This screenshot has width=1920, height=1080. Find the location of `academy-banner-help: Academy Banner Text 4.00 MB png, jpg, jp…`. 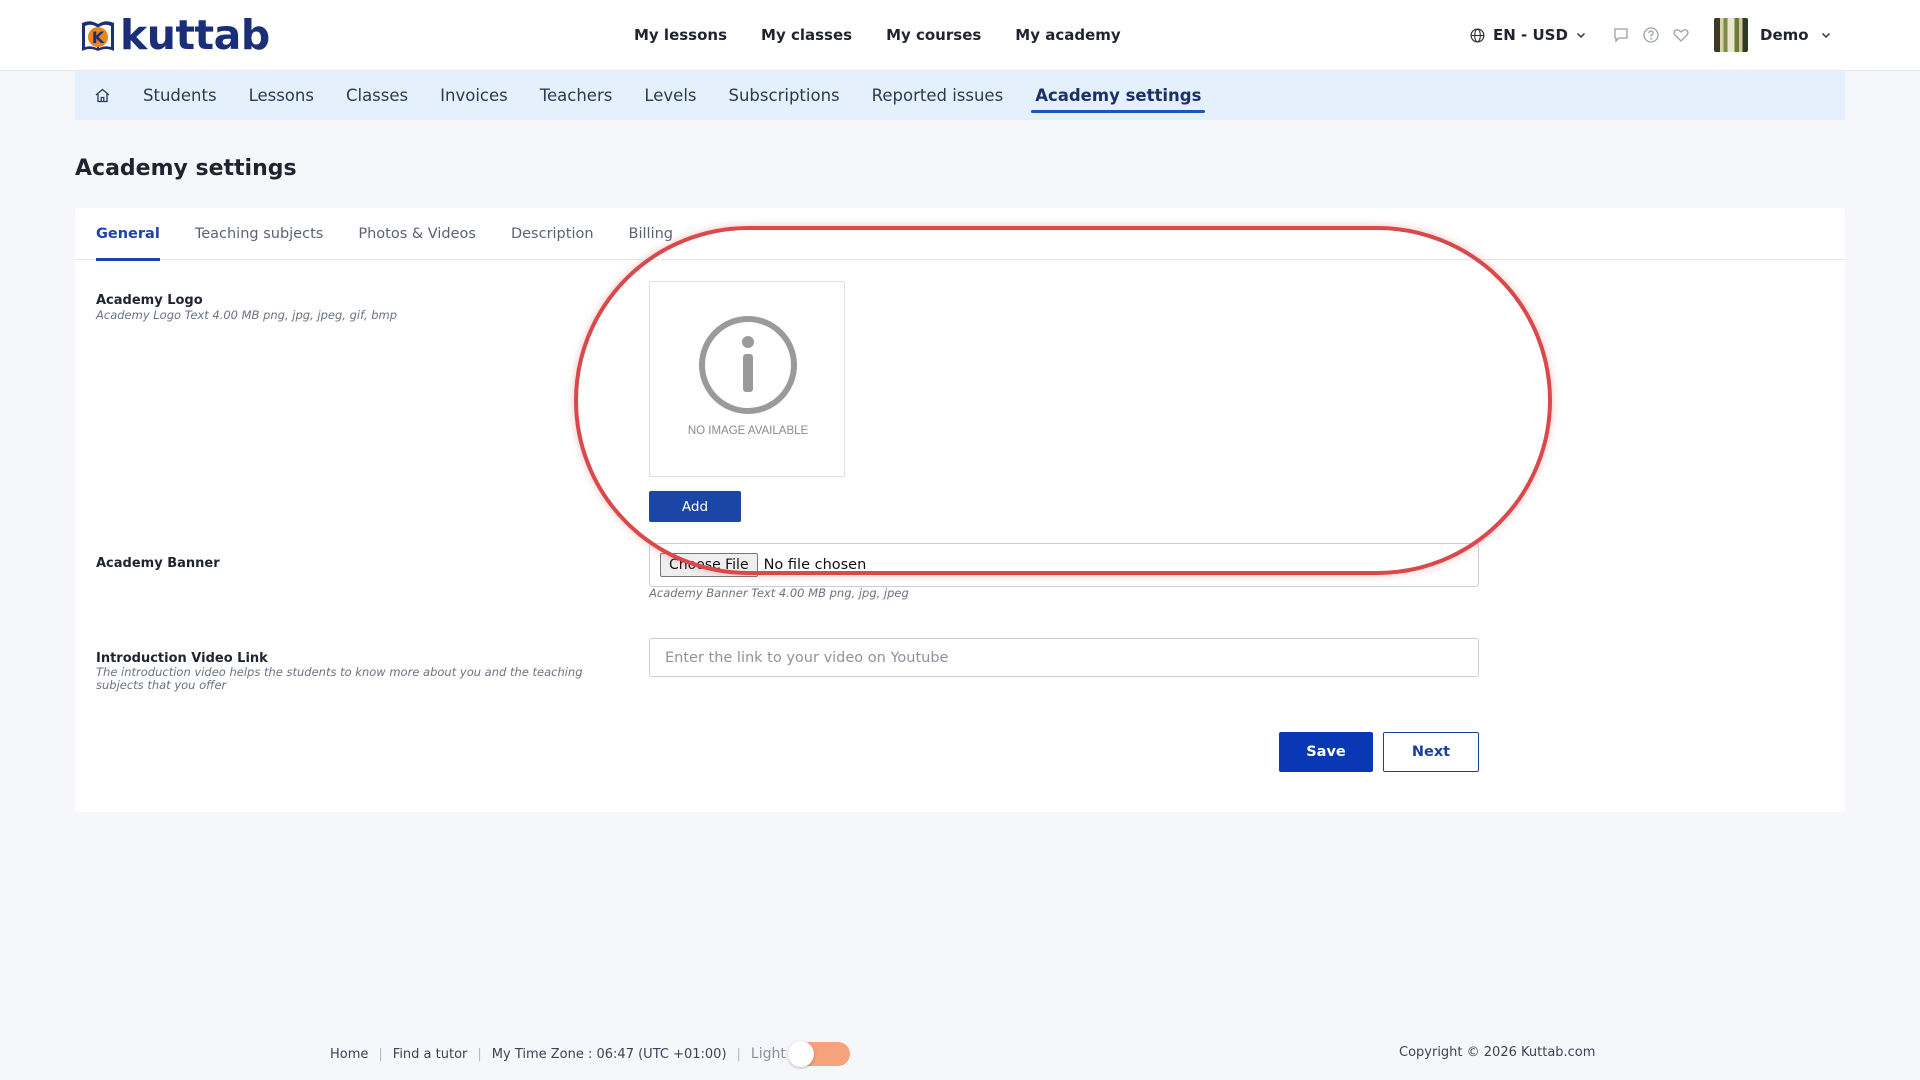

academy-banner-help: Academy Banner Text 4.00 MB png, jpg, jp… is located at coordinates (779, 593).